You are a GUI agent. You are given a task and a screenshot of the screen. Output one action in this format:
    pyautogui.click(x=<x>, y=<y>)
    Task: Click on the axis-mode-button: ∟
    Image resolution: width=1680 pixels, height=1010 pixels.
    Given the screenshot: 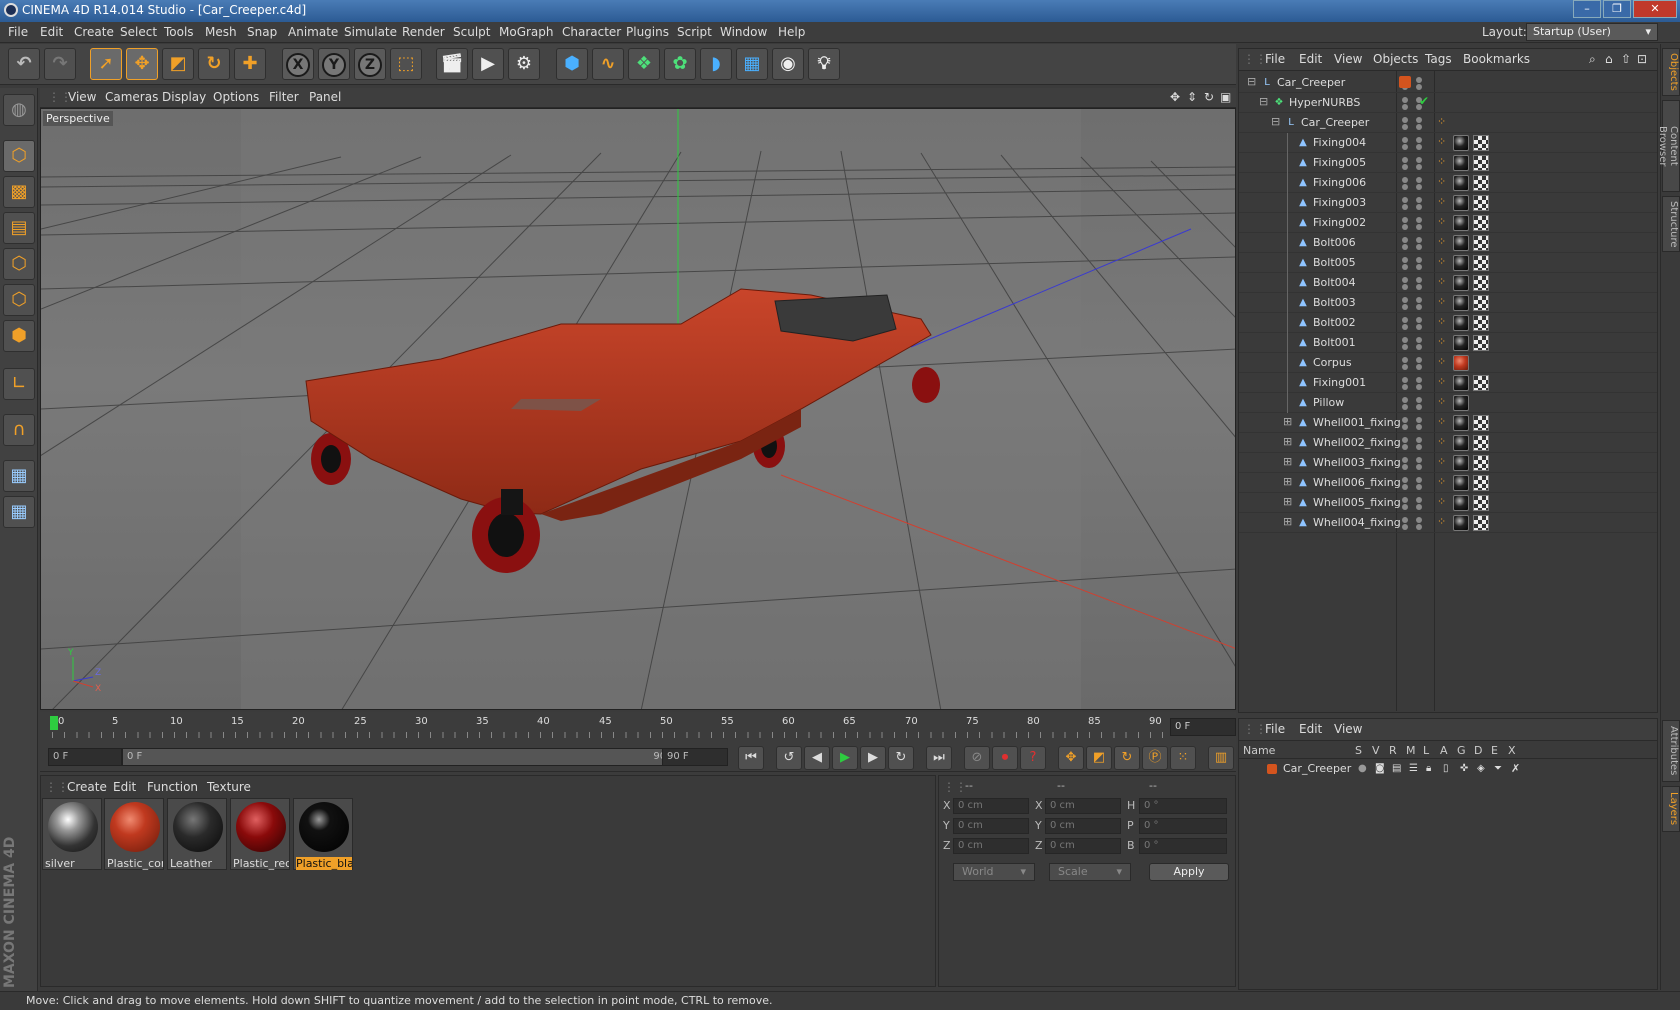 What is the action you would take?
    pyautogui.click(x=19, y=384)
    